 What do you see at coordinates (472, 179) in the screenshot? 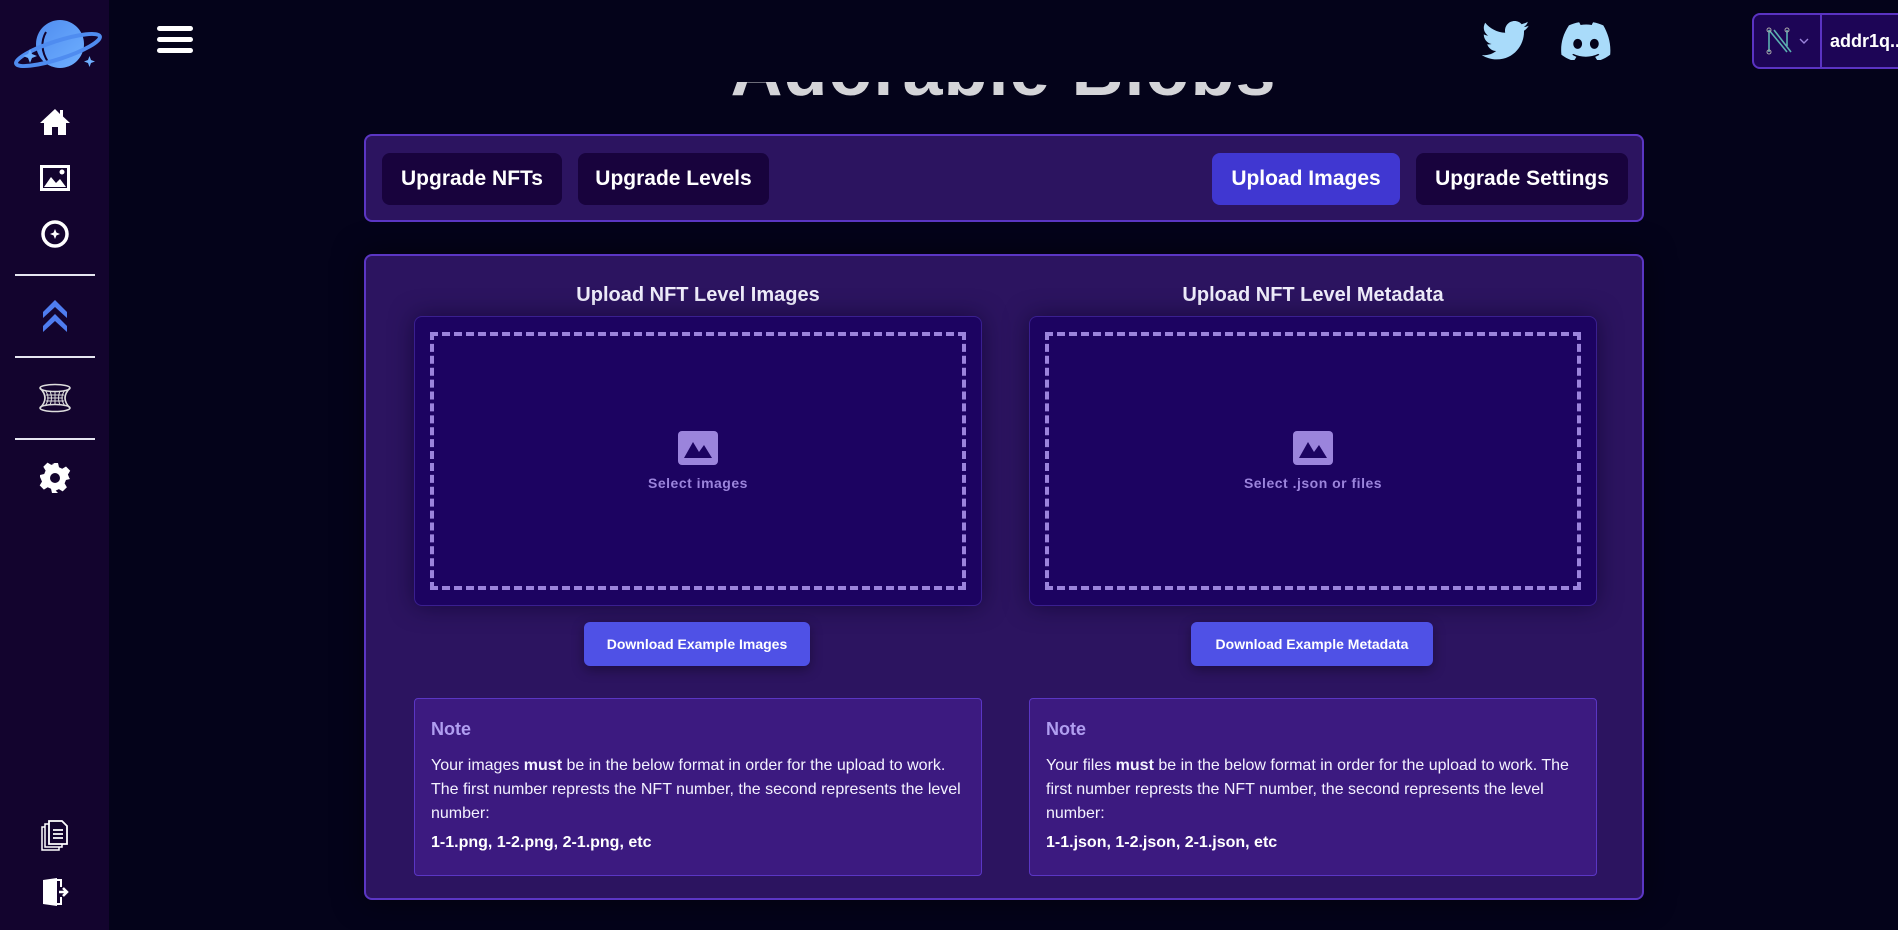
I see `tab-upgrade-nfts: Upgrade NFTs` at bounding box center [472, 179].